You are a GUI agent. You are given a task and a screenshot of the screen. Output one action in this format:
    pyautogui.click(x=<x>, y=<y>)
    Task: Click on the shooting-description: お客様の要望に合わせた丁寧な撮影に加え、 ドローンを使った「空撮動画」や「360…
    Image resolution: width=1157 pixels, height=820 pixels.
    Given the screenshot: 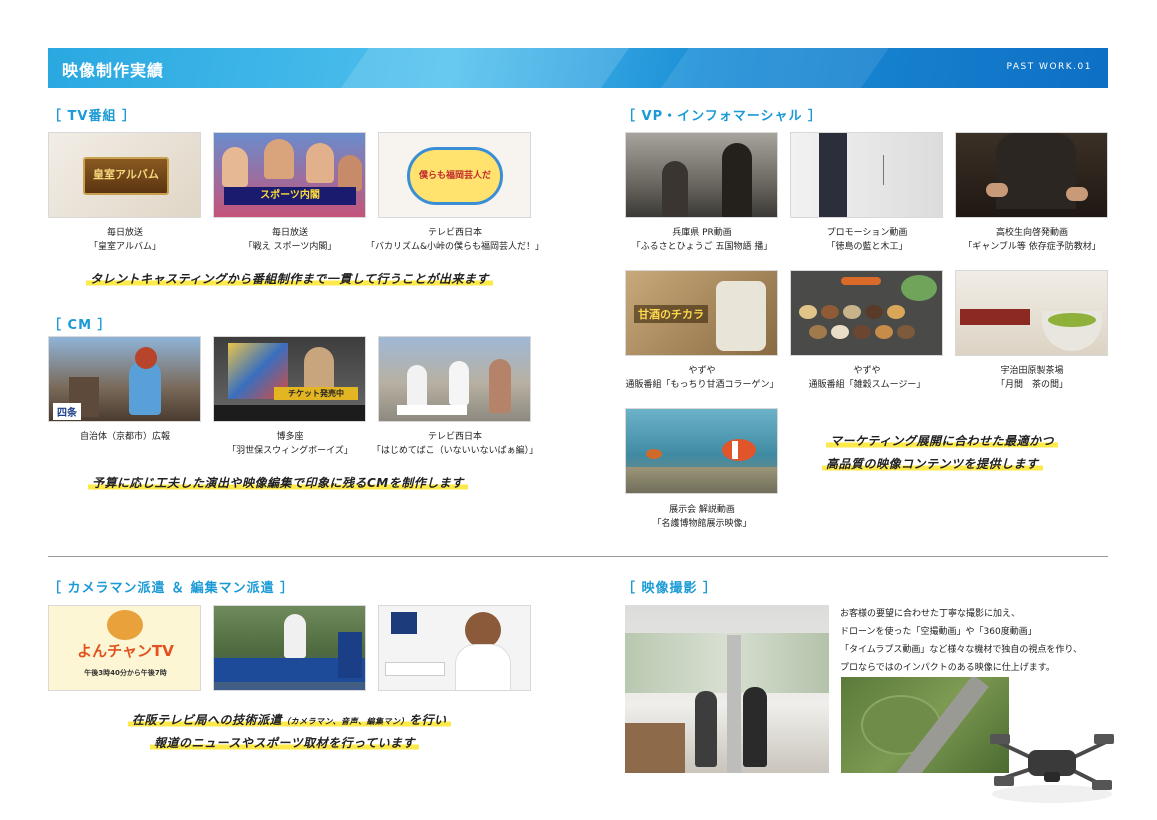 What is the action you would take?
    pyautogui.click(x=961, y=641)
    